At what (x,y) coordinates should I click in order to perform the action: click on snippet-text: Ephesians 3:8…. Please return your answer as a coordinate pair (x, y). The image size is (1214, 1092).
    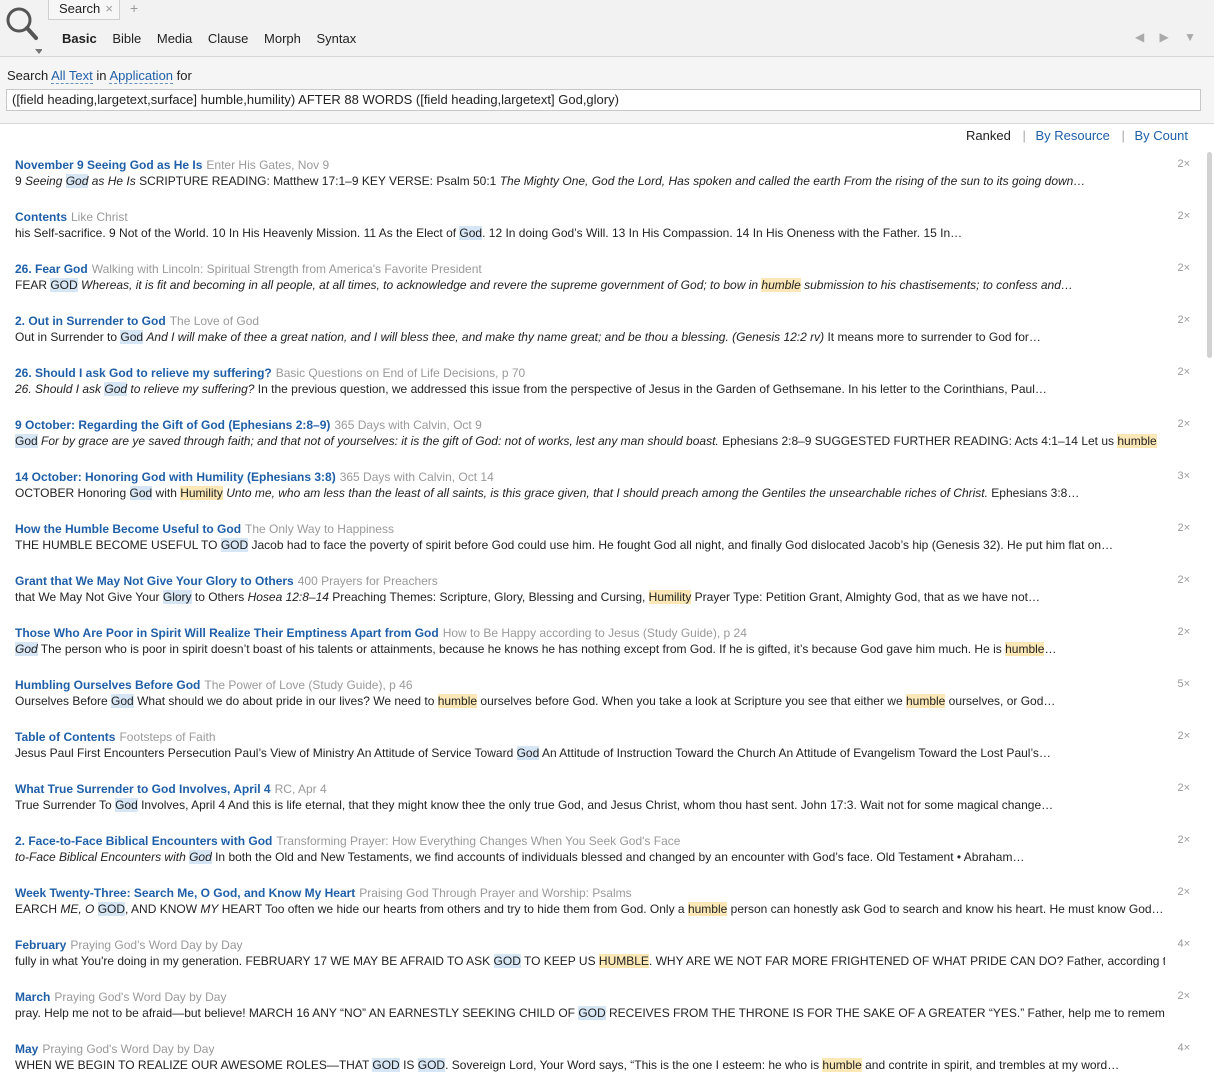
    Looking at the image, I should click on (1033, 493).